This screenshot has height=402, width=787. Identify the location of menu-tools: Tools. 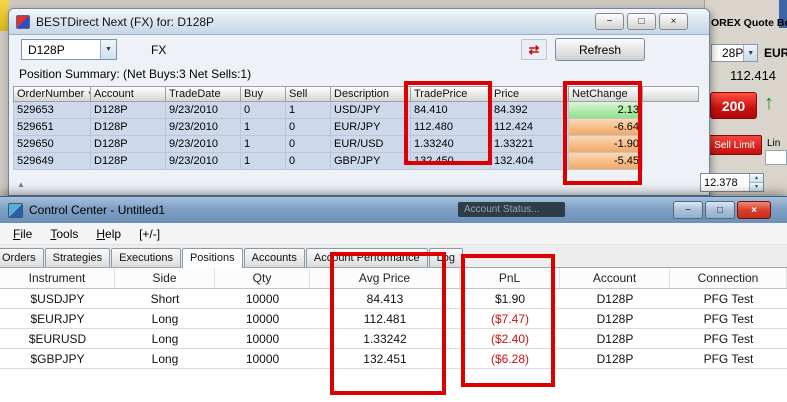
(64, 234).